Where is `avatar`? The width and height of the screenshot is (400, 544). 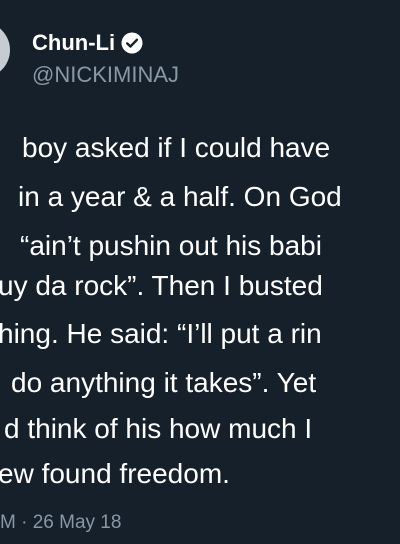
avatar is located at coordinates (5, 50).